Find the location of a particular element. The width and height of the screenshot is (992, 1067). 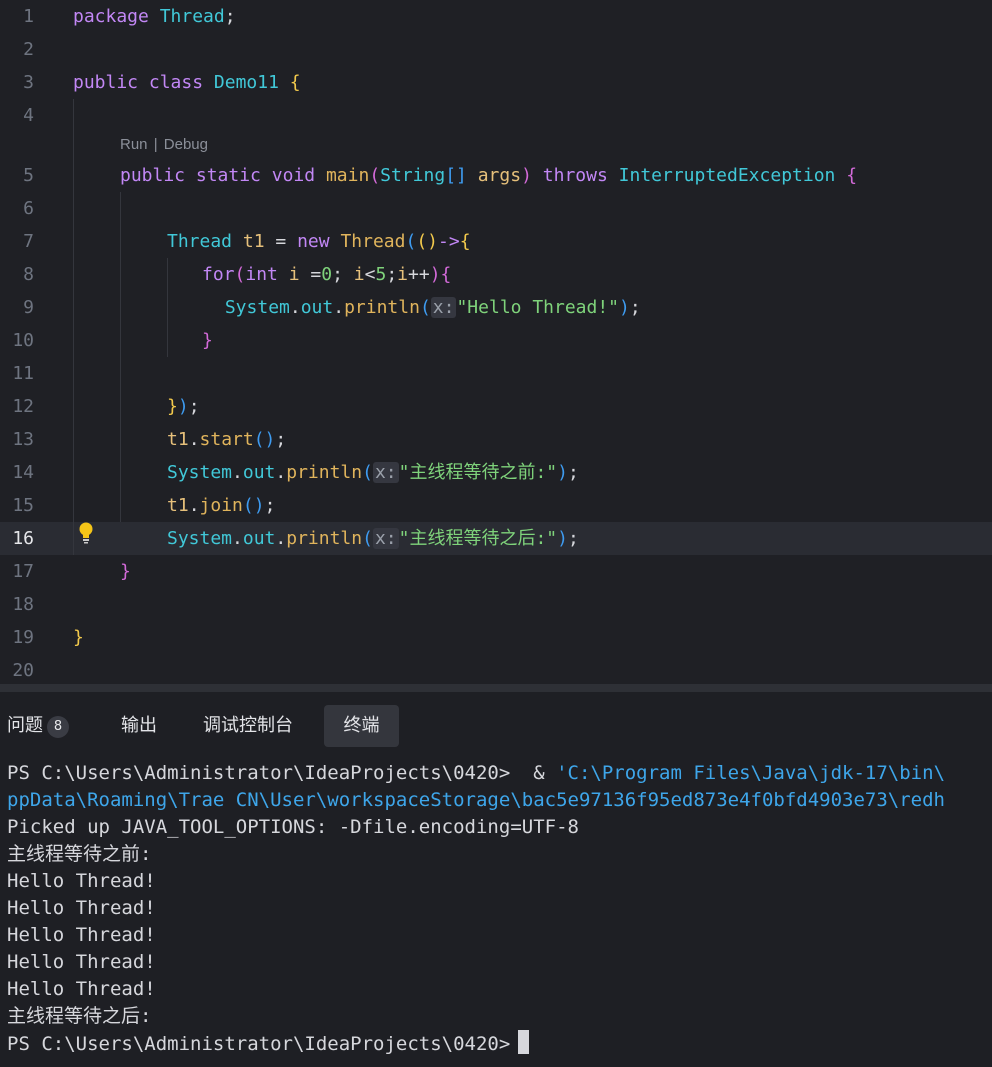

panel-divider is located at coordinates (496, 688).